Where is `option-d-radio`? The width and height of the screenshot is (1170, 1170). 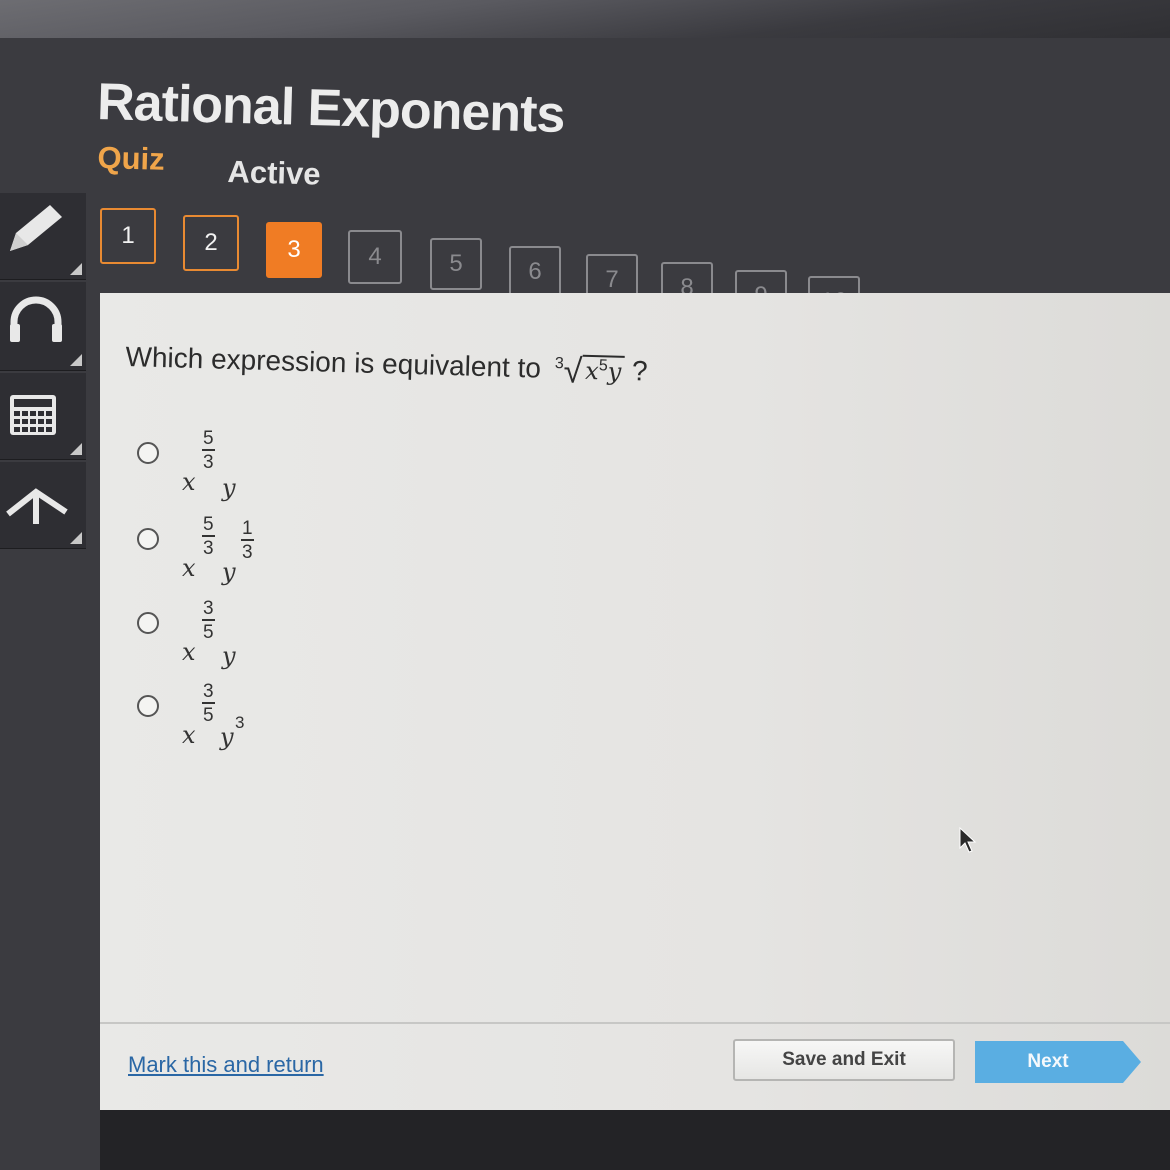
option-d-radio is located at coordinates (148, 706).